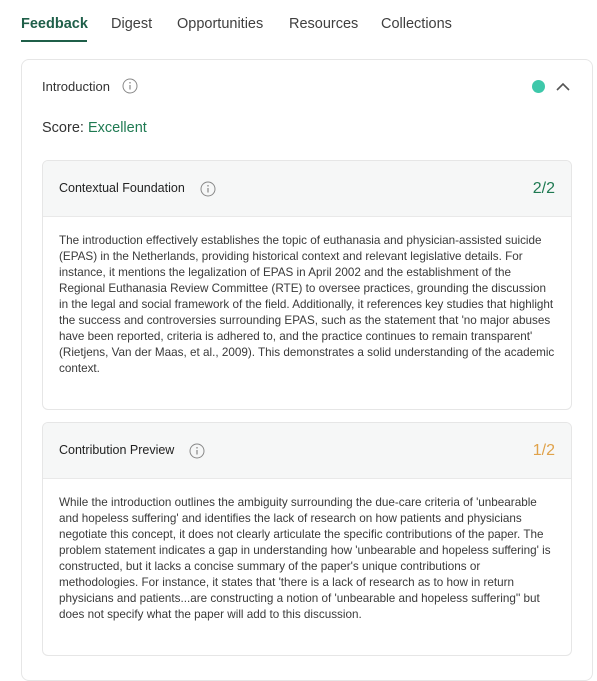 The width and height of the screenshot is (597, 681). I want to click on section-score: Score: Excellent, so click(94, 128).